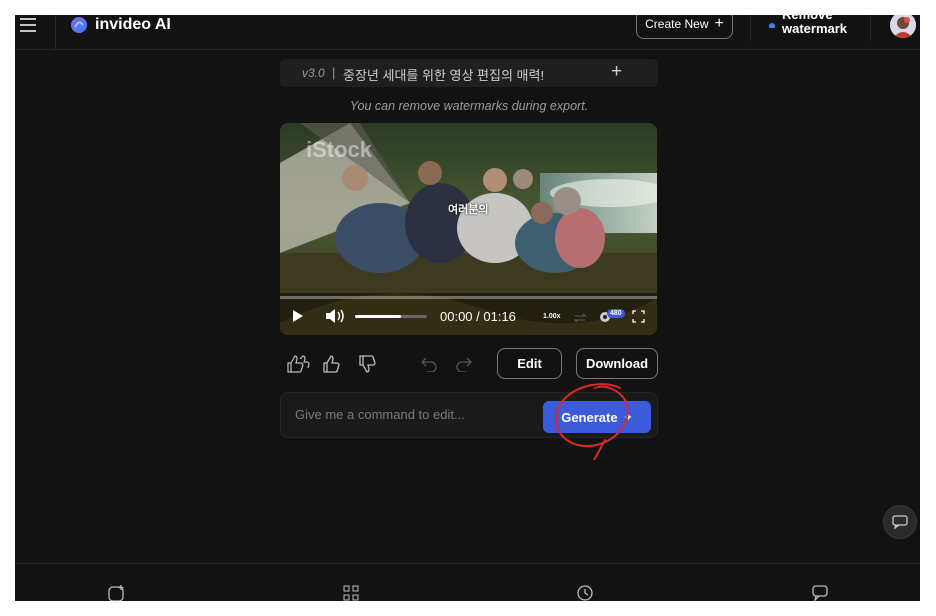  I want to click on annotation-circle, so click(592, 421).